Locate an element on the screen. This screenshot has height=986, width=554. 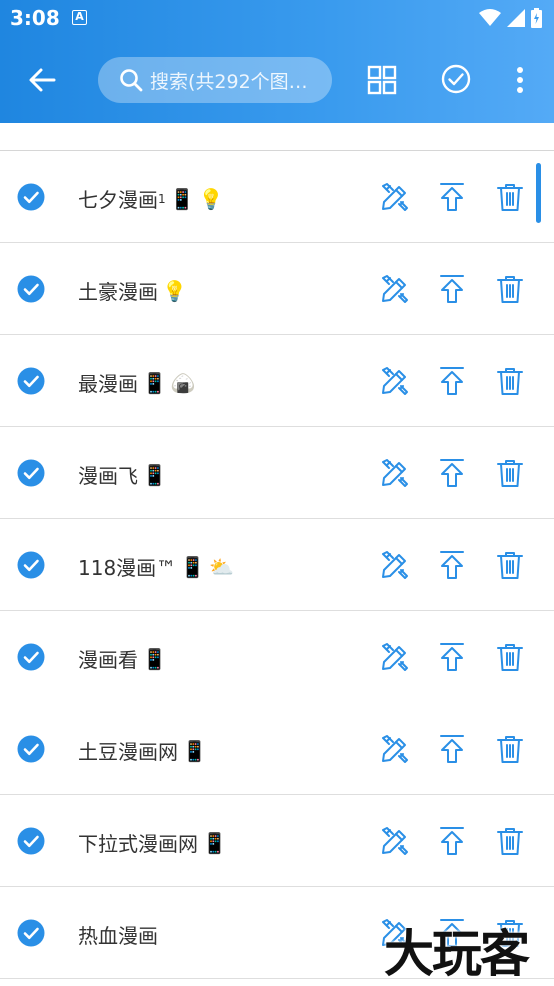
item-label: 热血漫画 is located at coordinates (118, 936).